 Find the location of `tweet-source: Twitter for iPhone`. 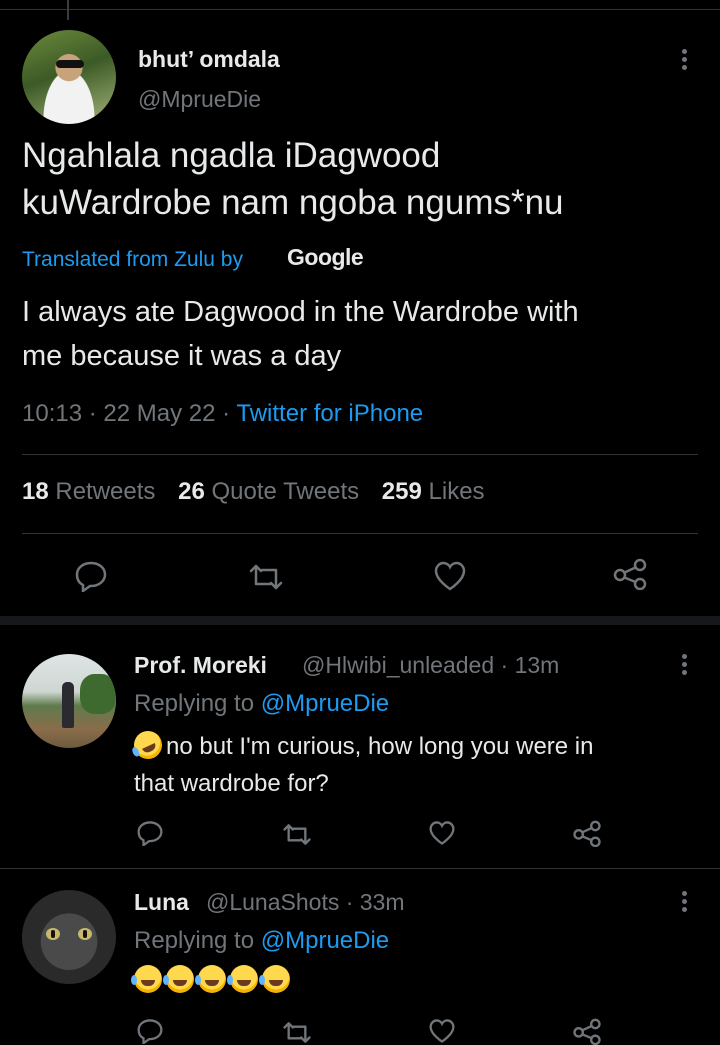

tweet-source: Twitter for iPhone is located at coordinates (329, 413).